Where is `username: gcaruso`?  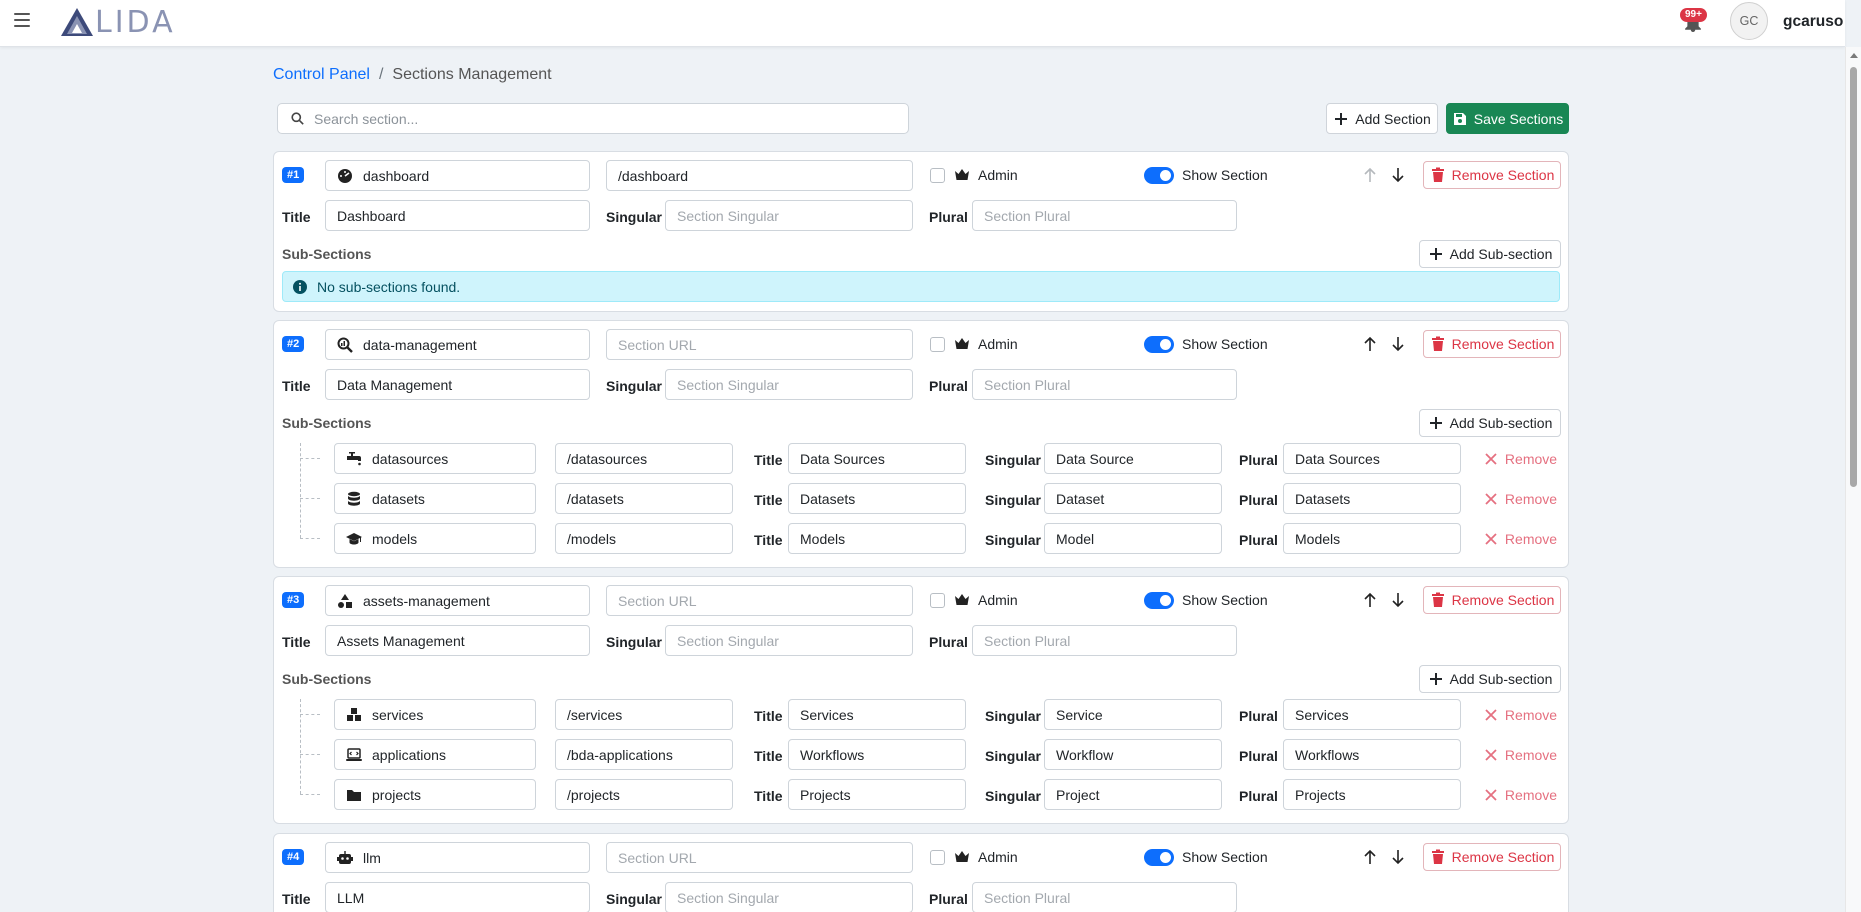 username: gcaruso is located at coordinates (1813, 22).